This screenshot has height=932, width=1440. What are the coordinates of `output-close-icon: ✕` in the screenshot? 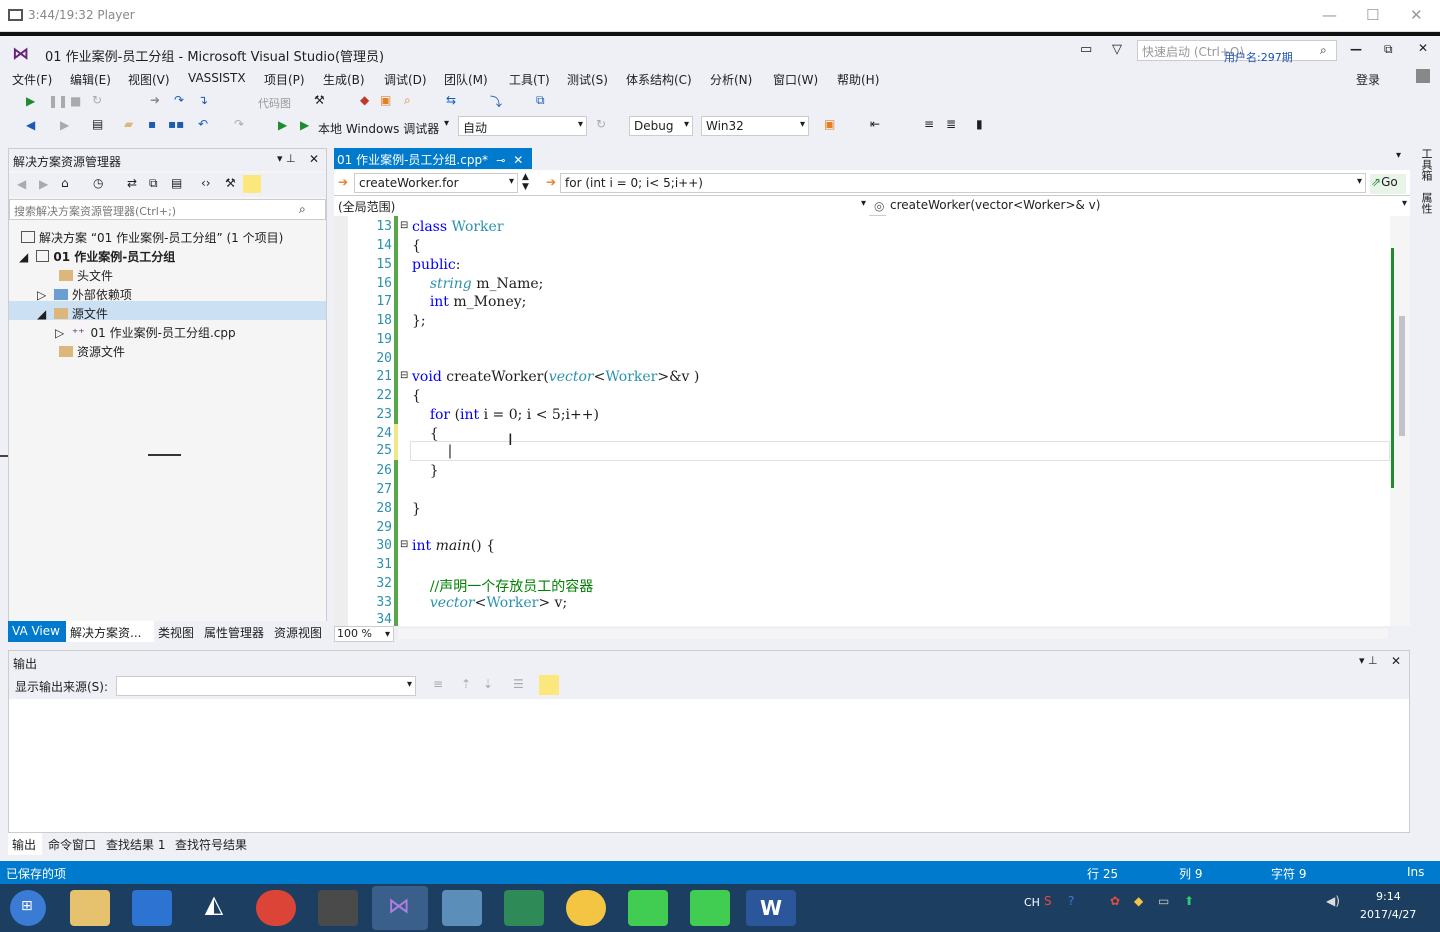 It's located at (1396, 661).